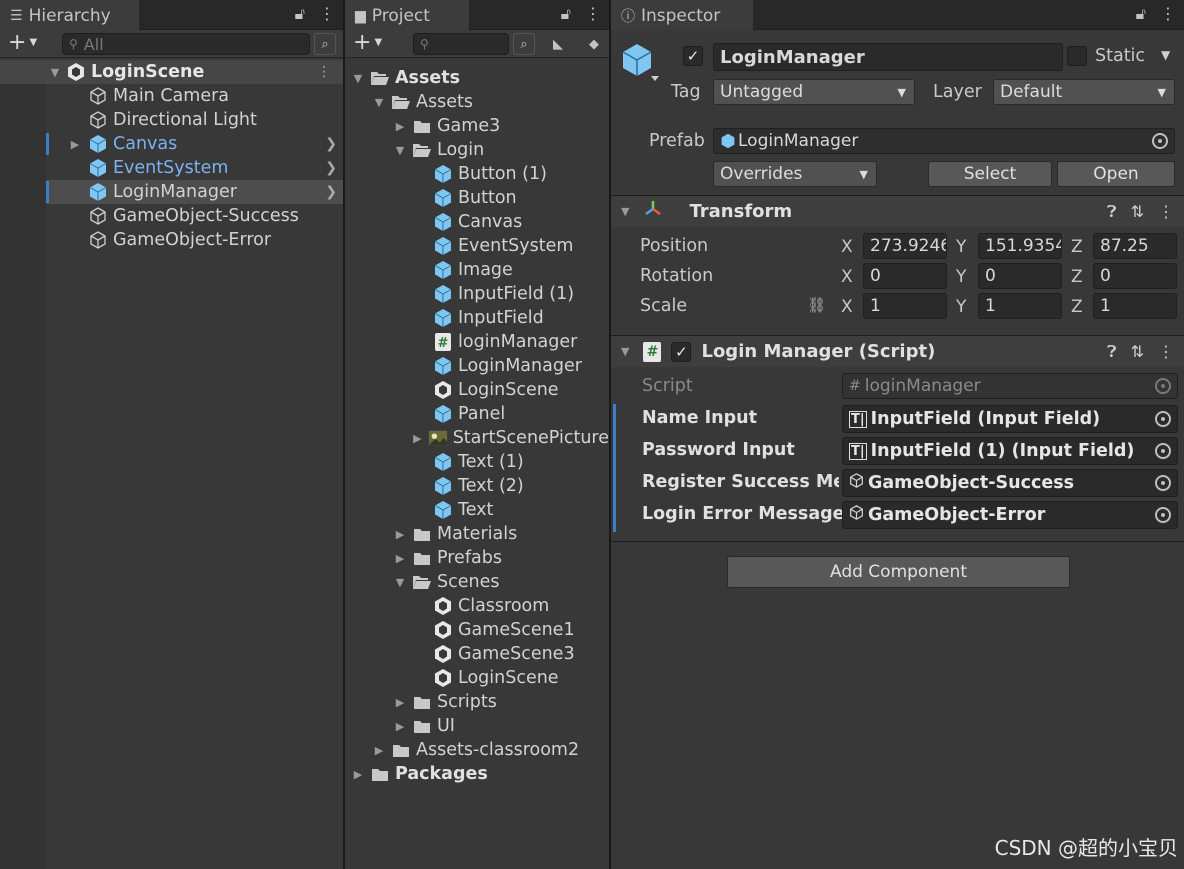 The height and width of the screenshot is (869, 1184). I want to click on overrides-dropdown: Overrides ▼, so click(795, 174).